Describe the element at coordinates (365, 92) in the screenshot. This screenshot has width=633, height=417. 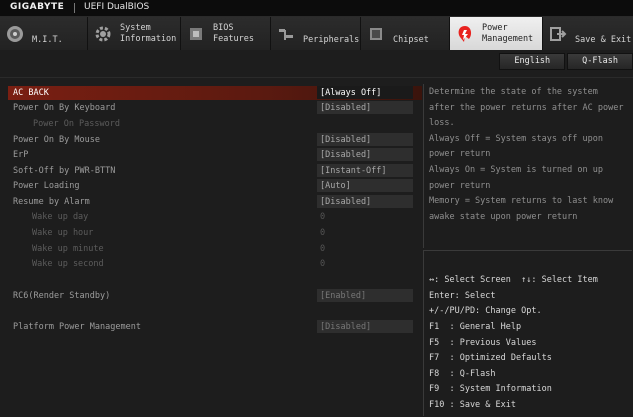
I see `setting-value: [Always Off]` at that location.